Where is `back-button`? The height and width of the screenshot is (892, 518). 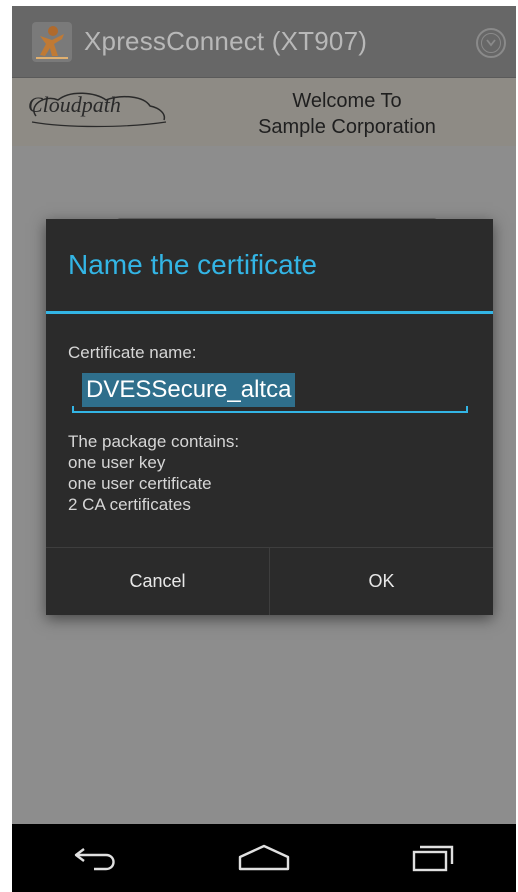 back-button is located at coordinates (96, 858).